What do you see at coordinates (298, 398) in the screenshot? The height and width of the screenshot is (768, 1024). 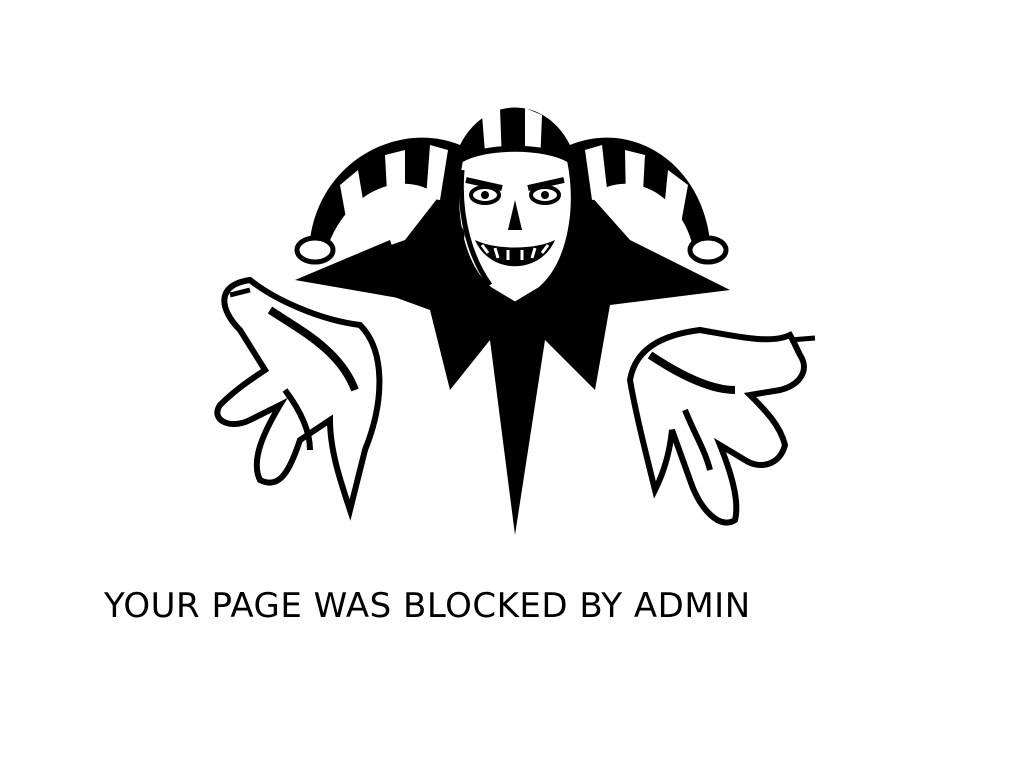 I see `jester-left-hand` at bounding box center [298, 398].